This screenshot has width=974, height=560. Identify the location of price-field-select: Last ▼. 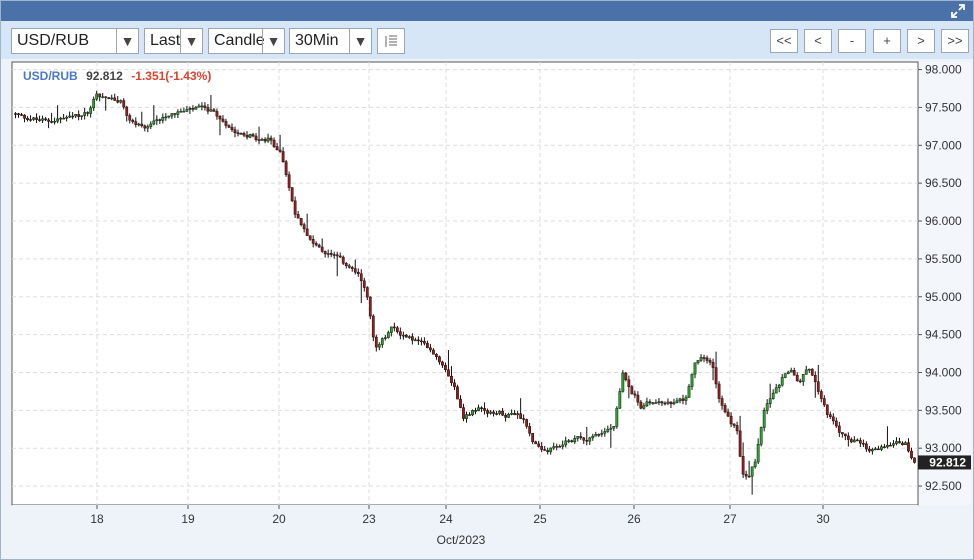
(173, 41).